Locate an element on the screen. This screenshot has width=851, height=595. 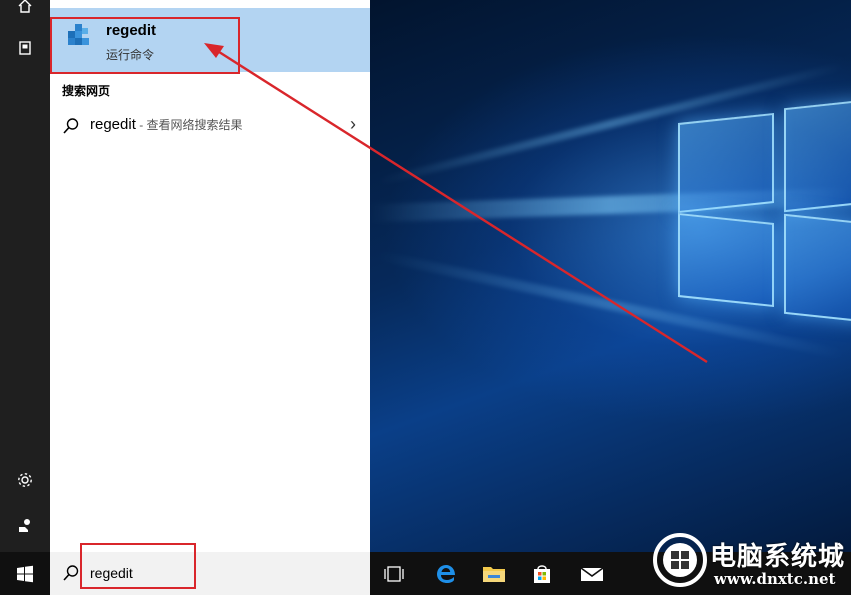
watermark-logo-icon is located at coordinates (680, 560).